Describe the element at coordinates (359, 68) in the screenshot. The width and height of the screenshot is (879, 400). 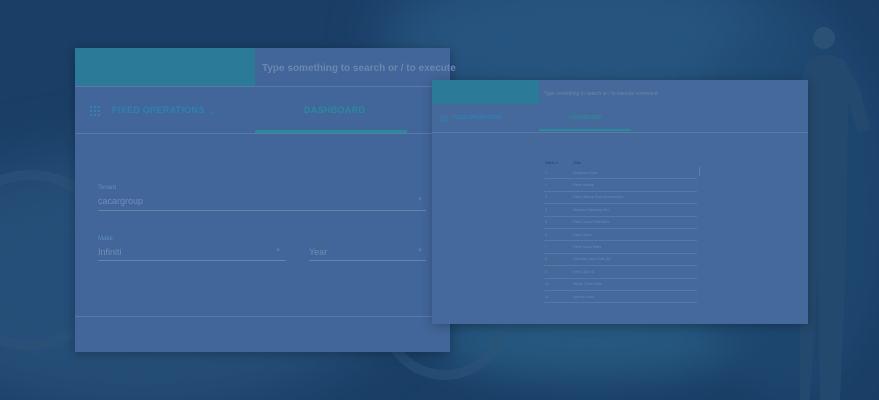
I see `search-input: Type something to search or / to execute` at that location.